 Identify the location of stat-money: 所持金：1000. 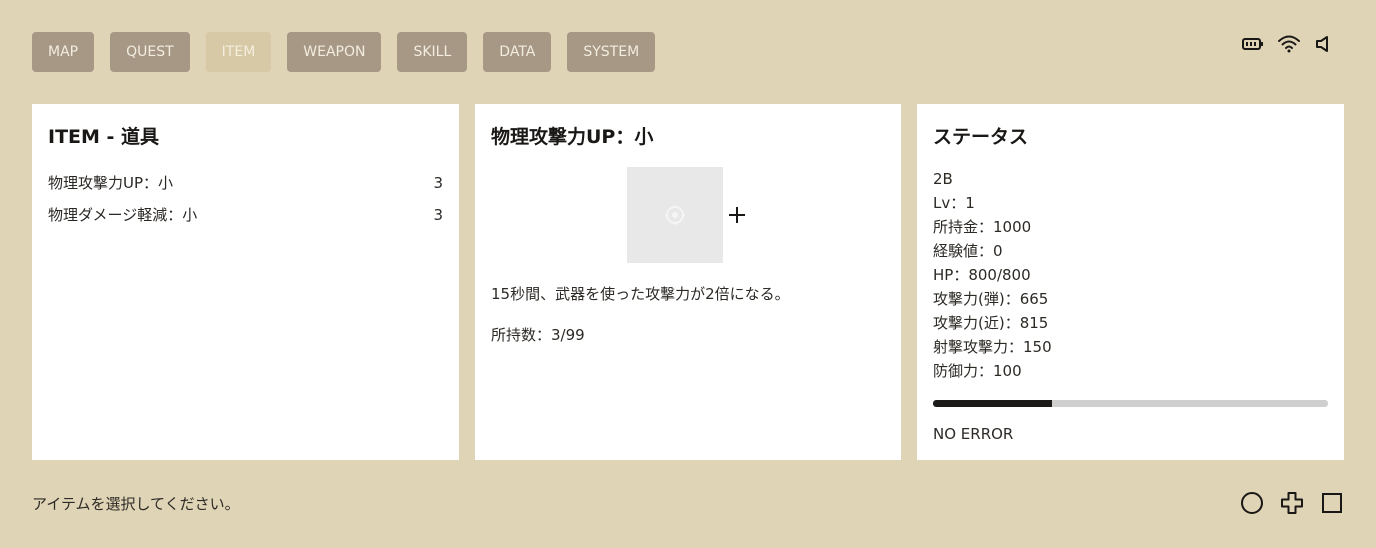
(982, 227).